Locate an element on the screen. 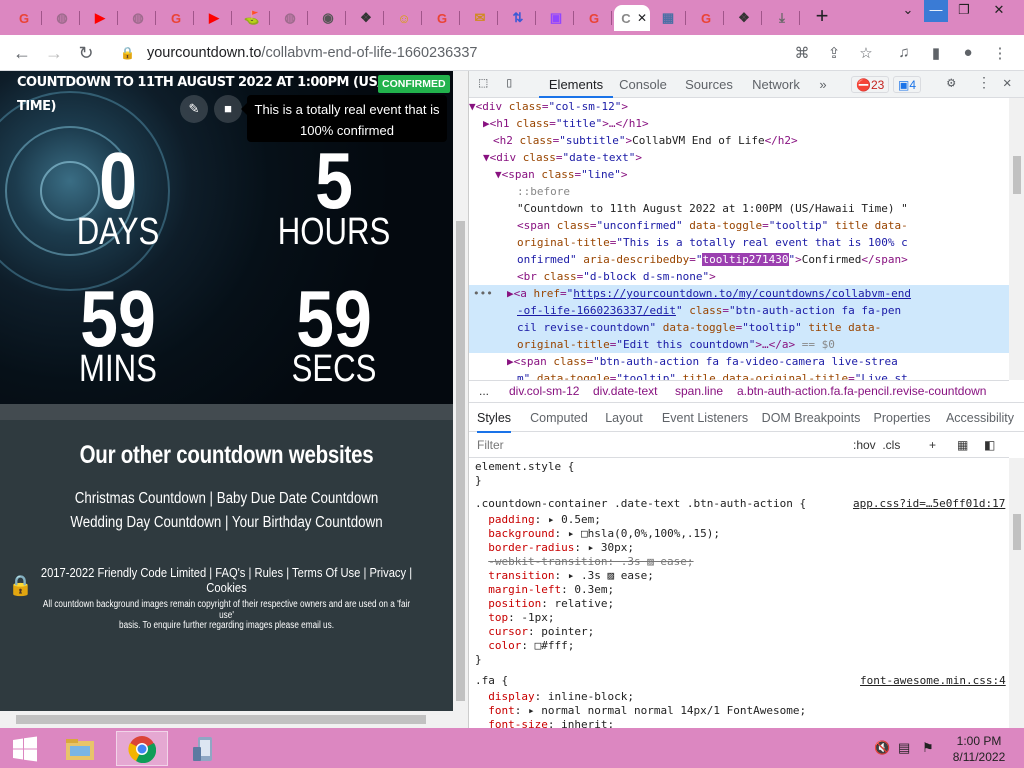  dom-node-line: ▼<div class="date-text"> is located at coordinates (562, 157).